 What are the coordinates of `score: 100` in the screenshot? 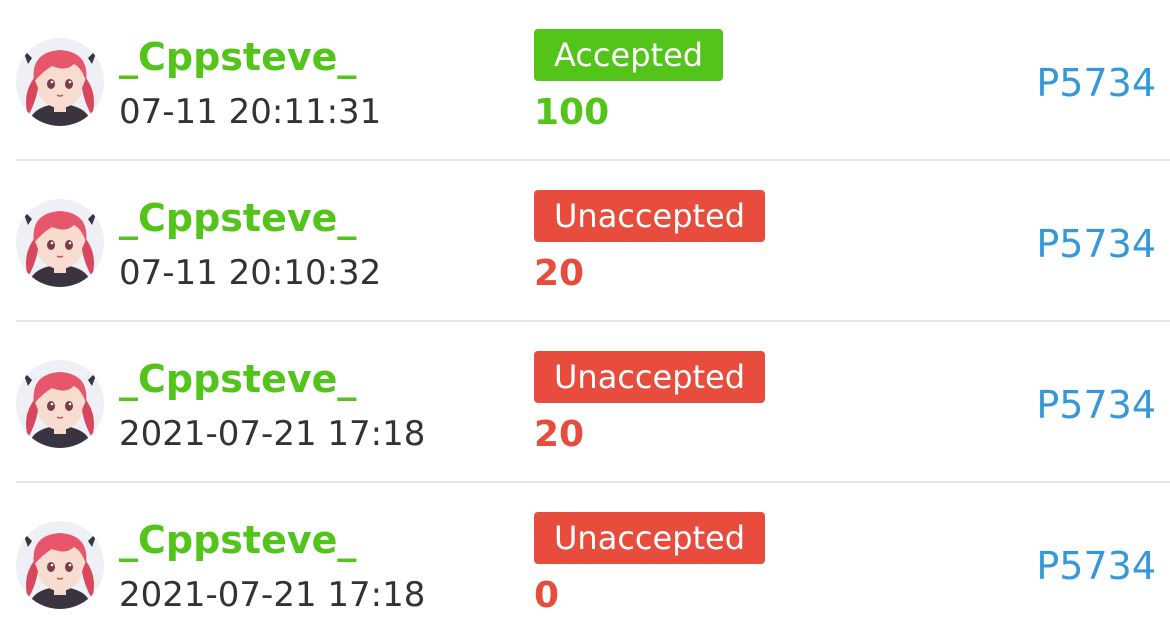 It's located at (572, 112).